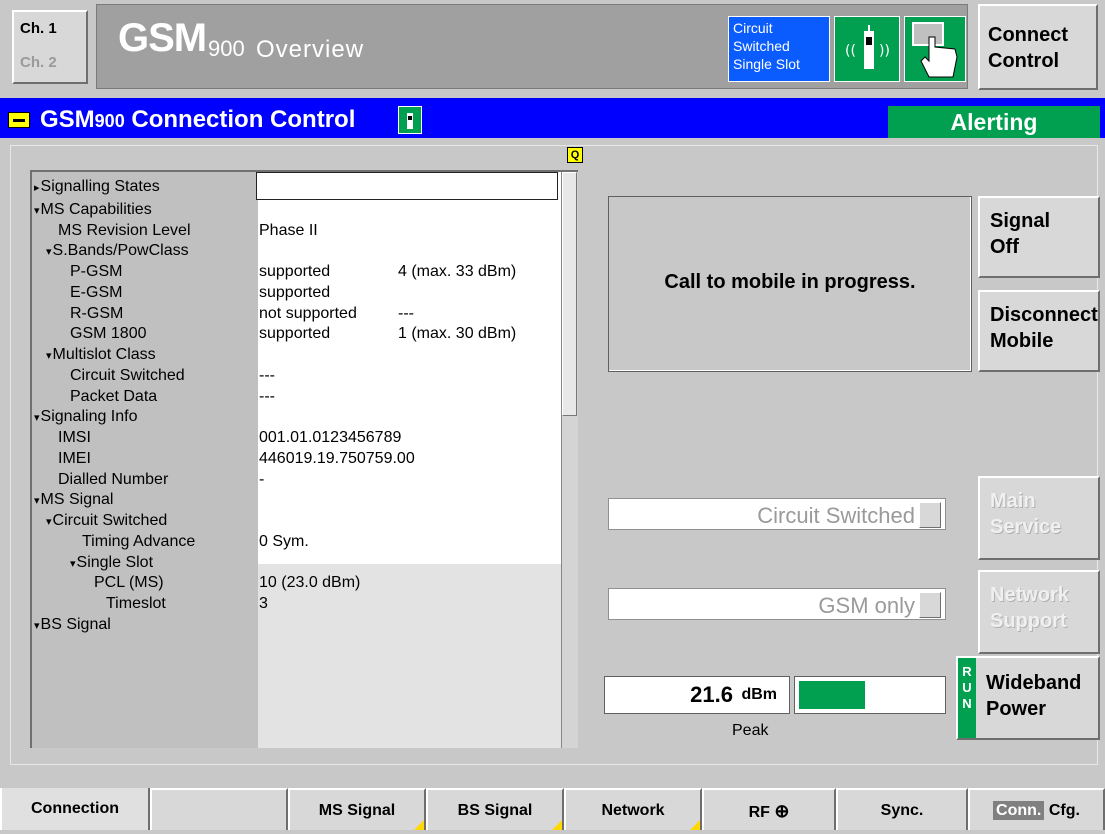 The height and width of the screenshot is (834, 1105). Describe the element at coordinates (284, 541) in the screenshot. I see `tree-value: 0 Sym.` at that location.